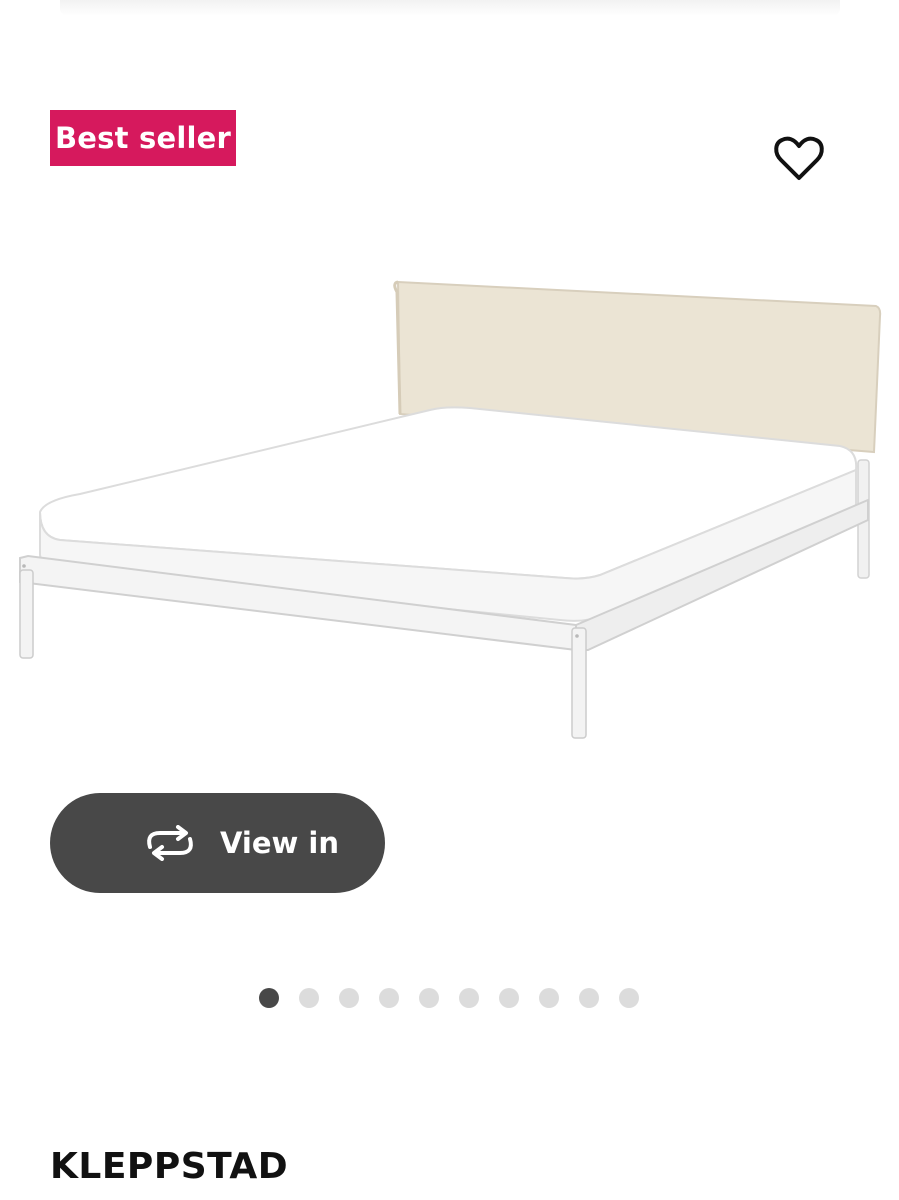 This screenshot has height=1200, width=899. I want to click on best-seller-badge: Best seller, so click(143, 138).